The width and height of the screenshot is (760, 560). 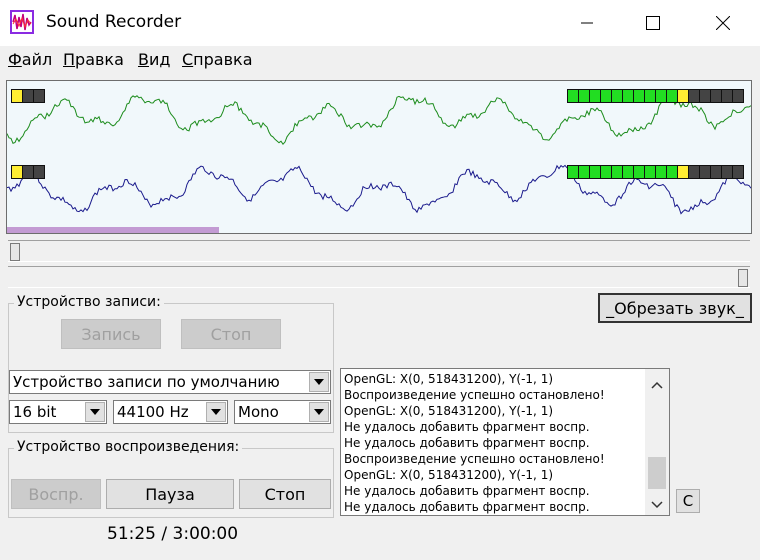 What do you see at coordinates (380, 23) in the screenshot?
I see `title-bar: Sound Recorder` at bounding box center [380, 23].